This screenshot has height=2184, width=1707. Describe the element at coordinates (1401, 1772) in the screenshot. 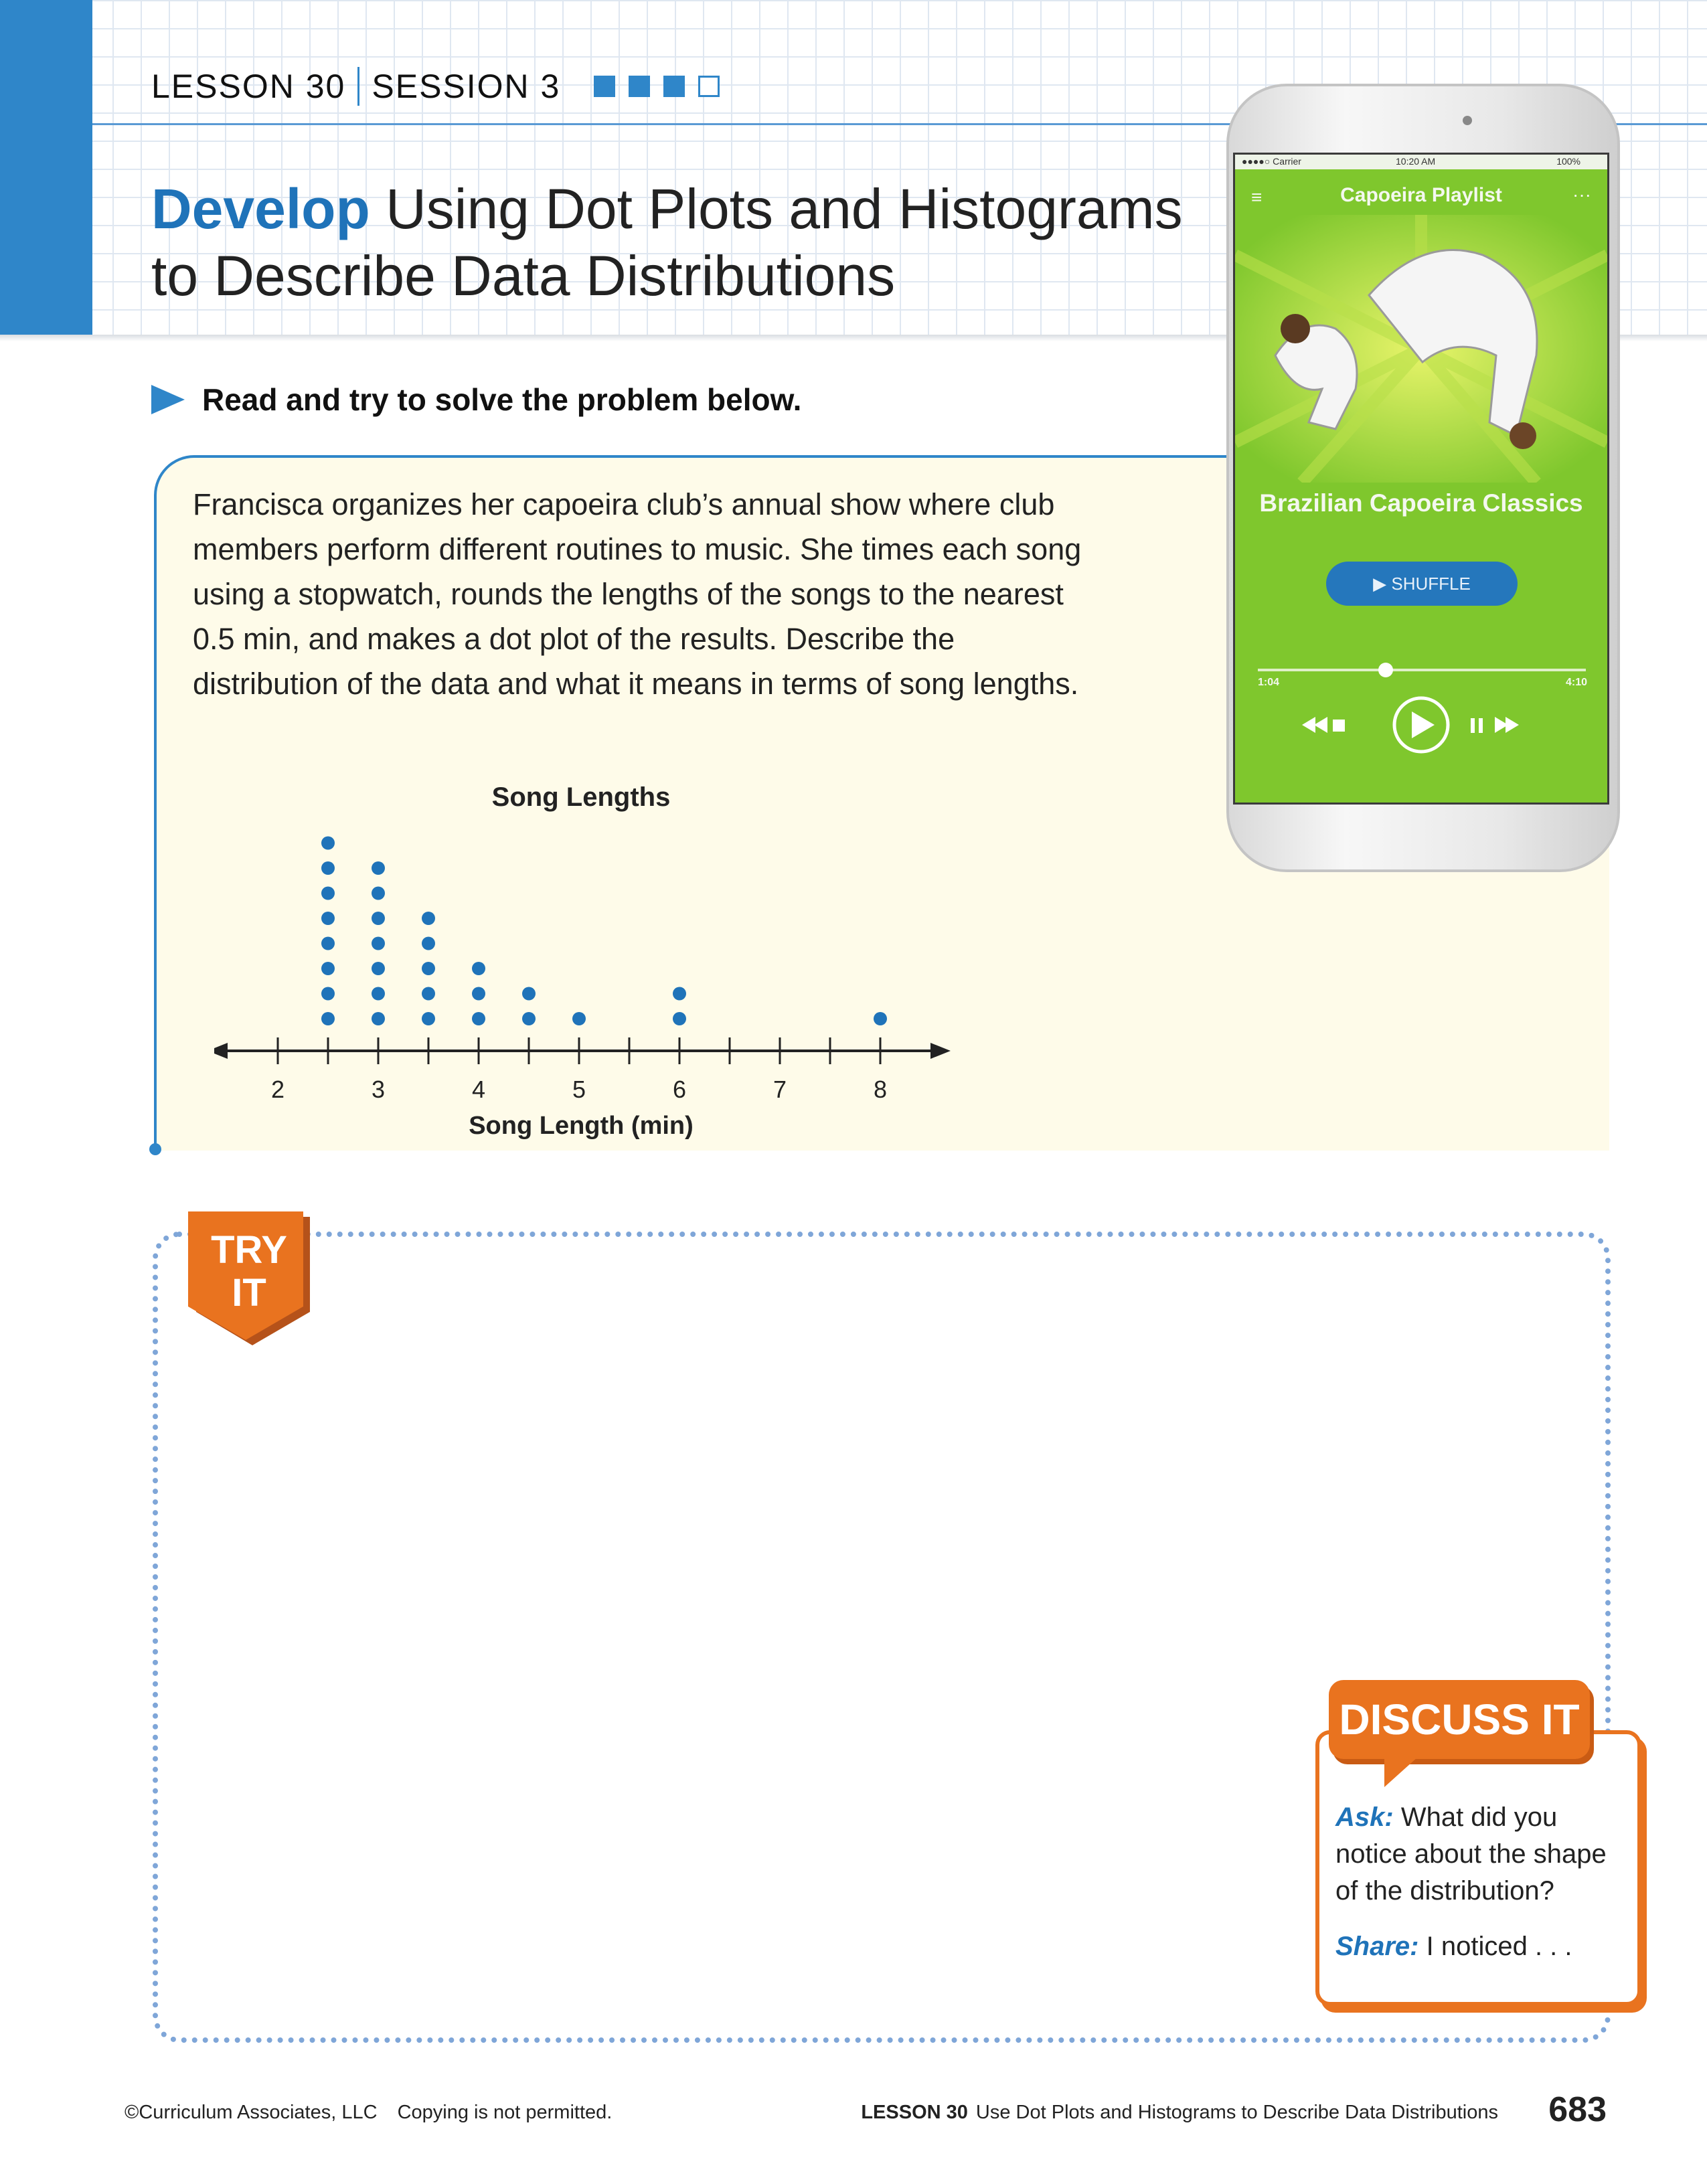

I see `speech-bubble-tail` at that location.